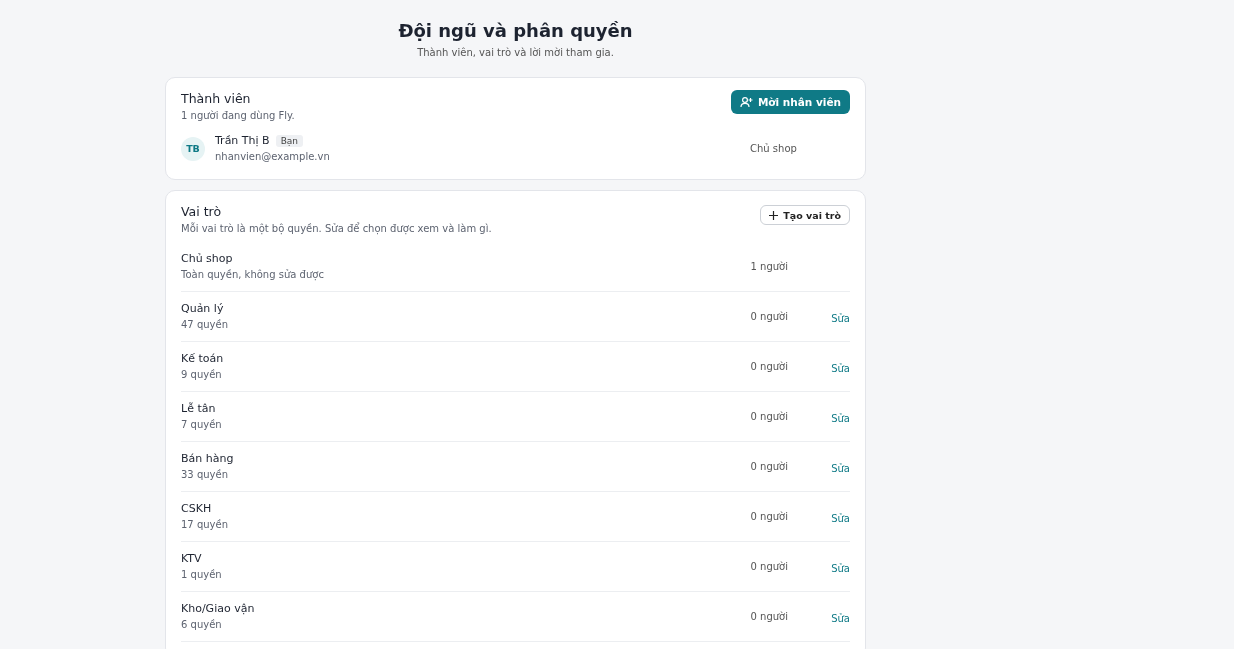 The width and height of the screenshot is (1234, 649). What do you see at coordinates (192, 559) in the screenshot?
I see `role-name: KTV` at bounding box center [192, 559].